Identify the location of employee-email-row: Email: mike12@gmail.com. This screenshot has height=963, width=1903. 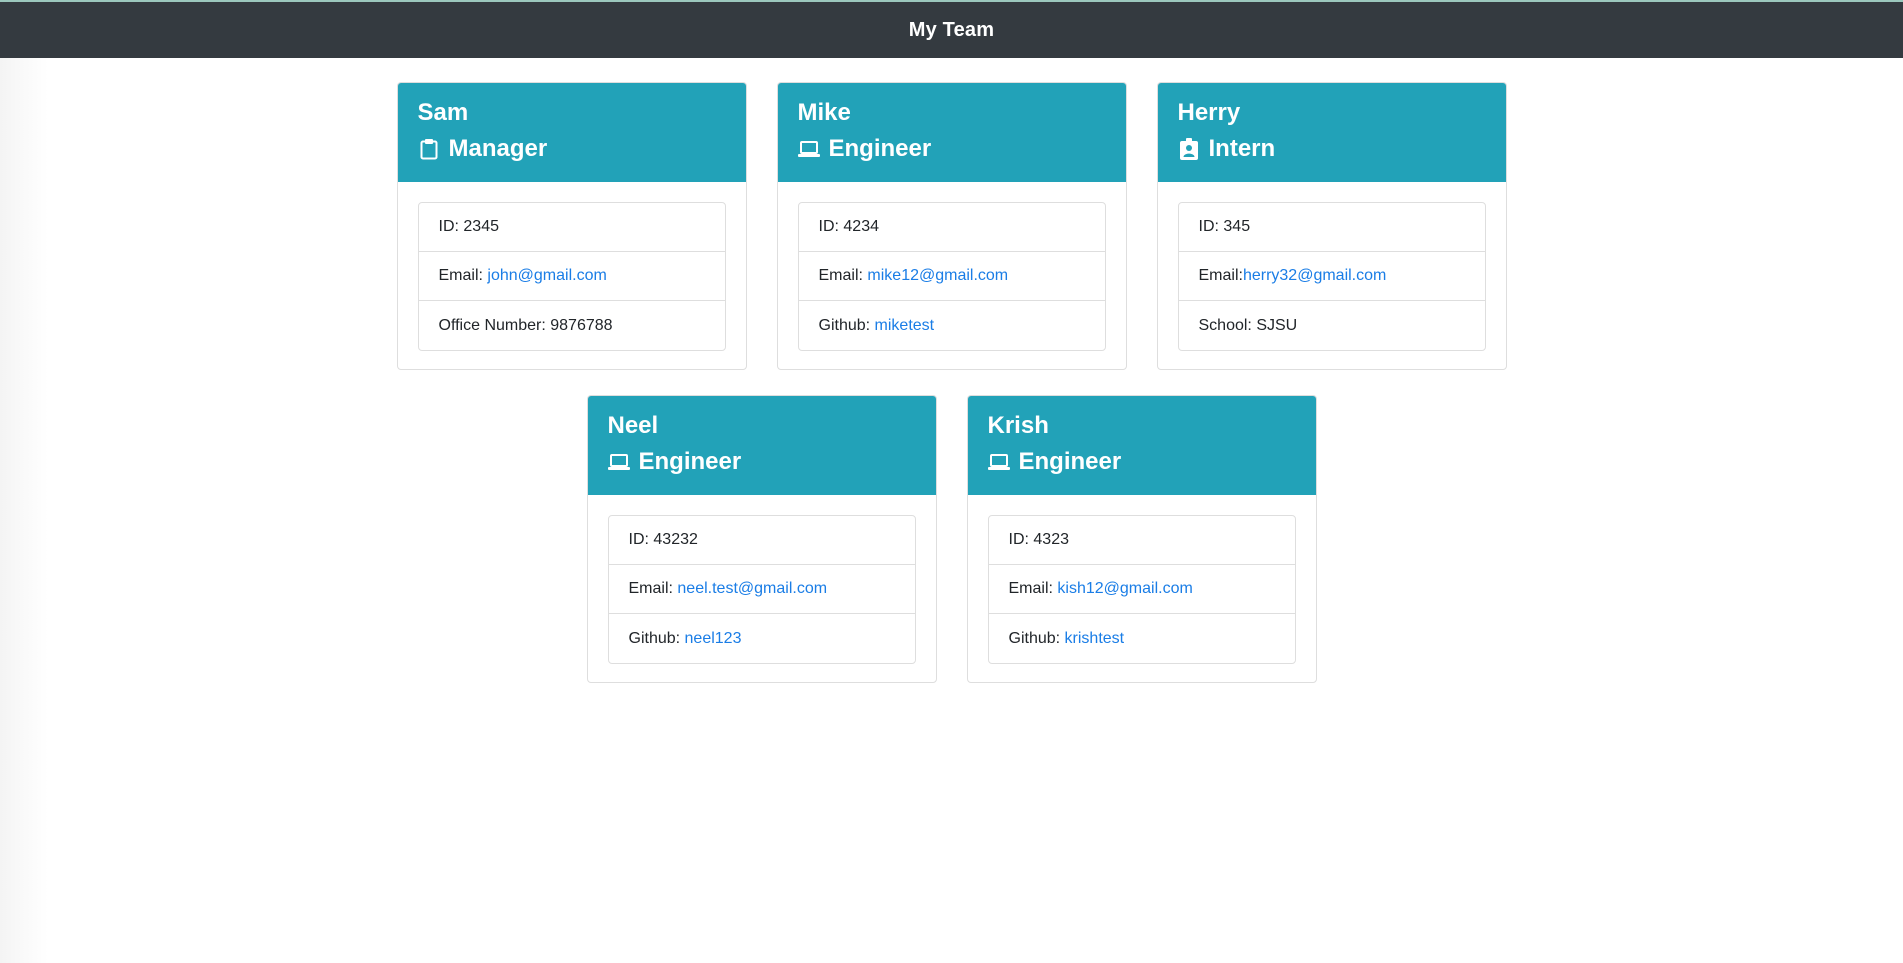
(951, 276).